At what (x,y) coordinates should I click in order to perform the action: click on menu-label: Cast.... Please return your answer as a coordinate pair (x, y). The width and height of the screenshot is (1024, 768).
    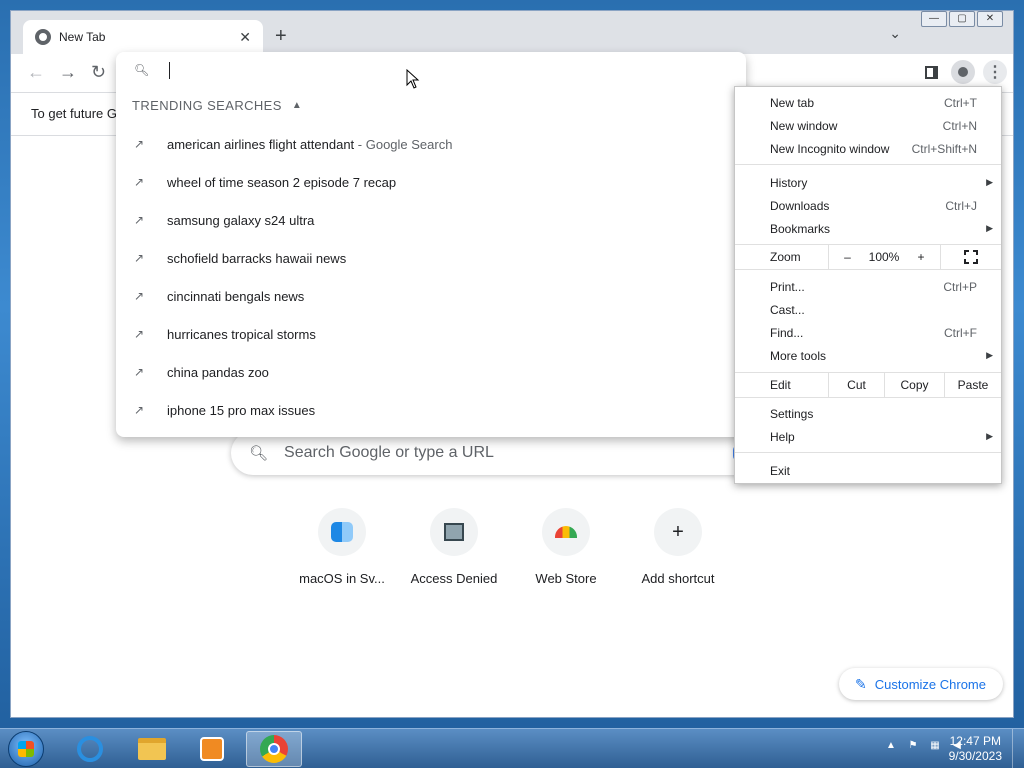
    Looking at the image, I should click on (787, 309).